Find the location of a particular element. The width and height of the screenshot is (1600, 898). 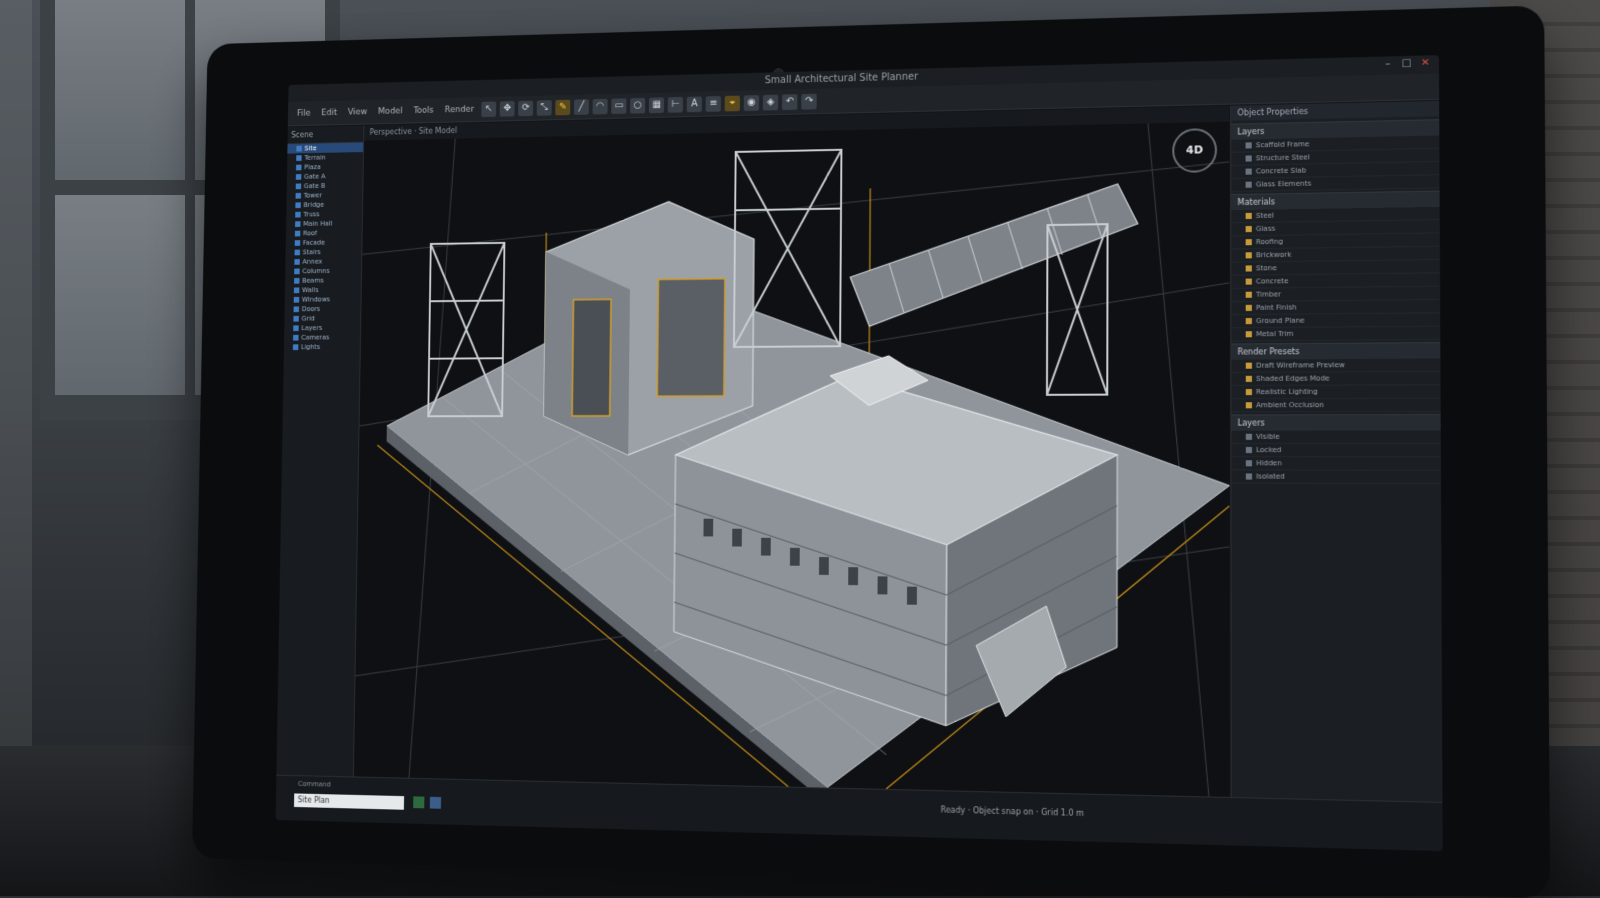

menu-file: File is located at coordinates (303, 113).